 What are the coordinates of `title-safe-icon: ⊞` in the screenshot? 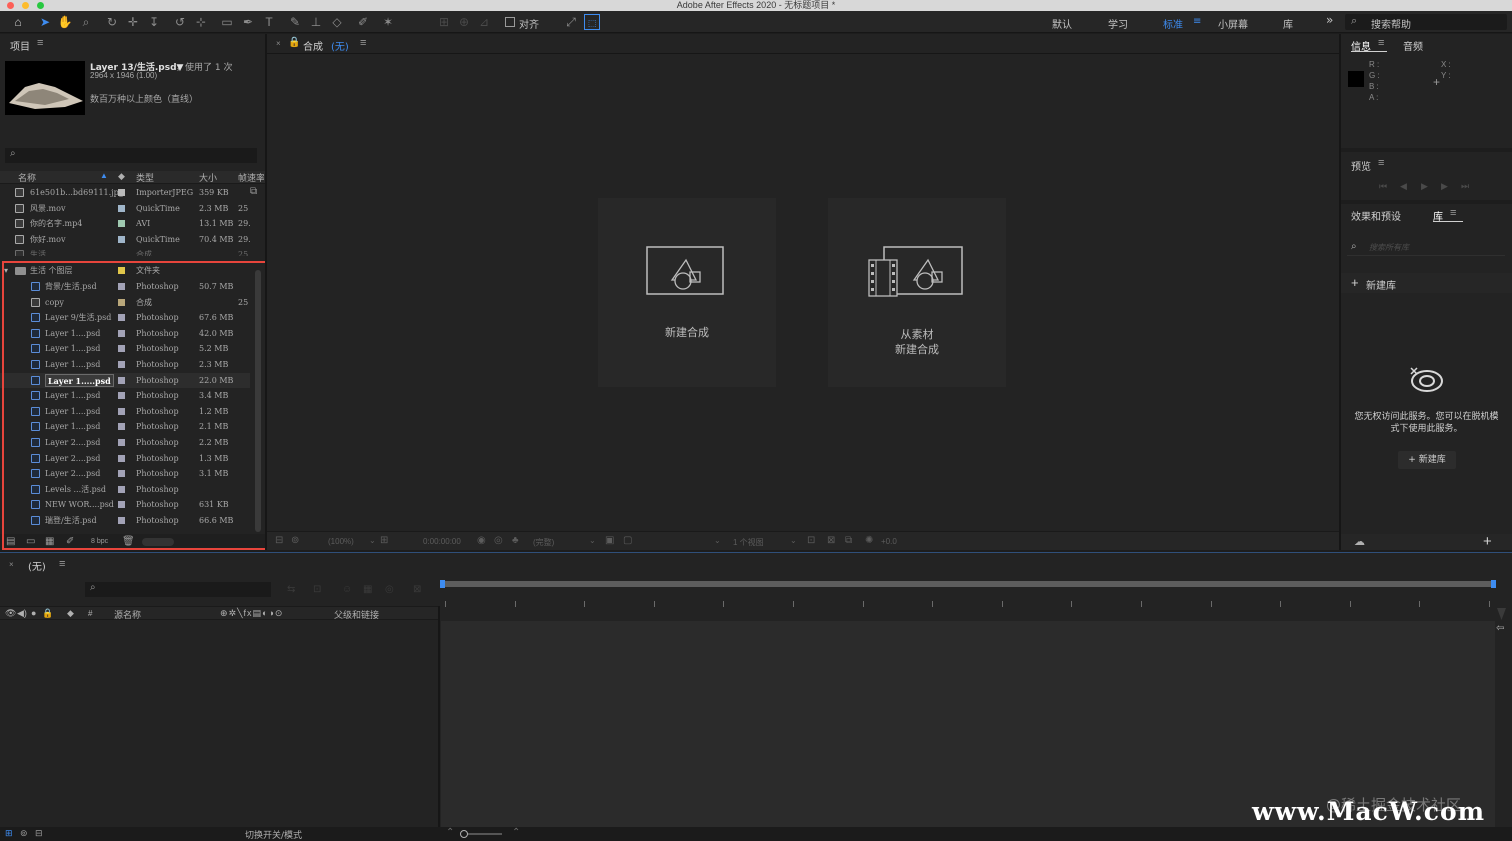 It's located at (384, 540).